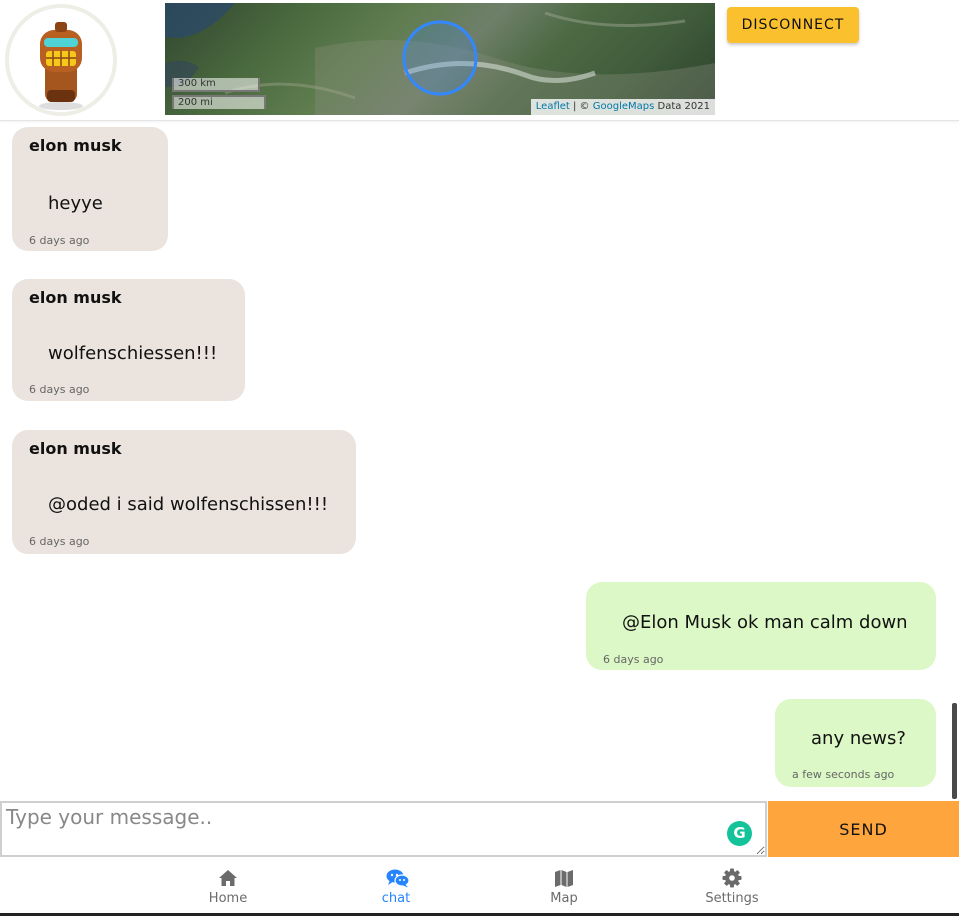  What do you see at coordinates (863, 829) in the screenshot?
I see `send-button: SEND` at bounding box center [863, 829].